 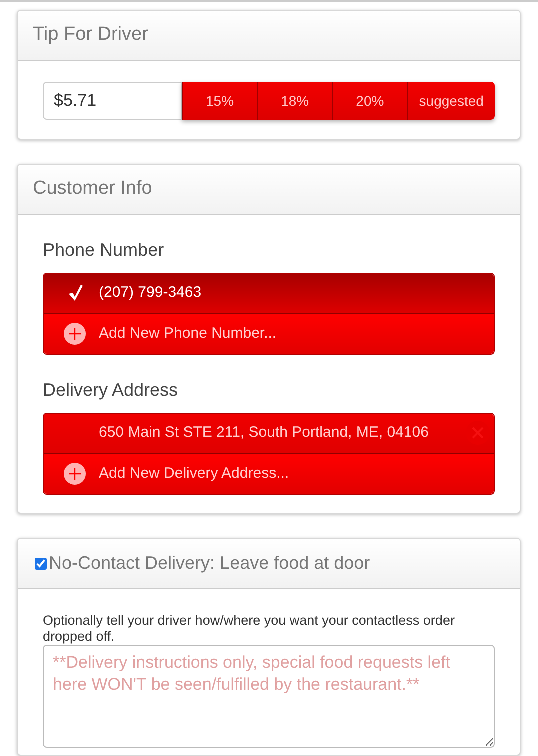 I want to click on hint-text: Optionally tell your driver how/where you want your contactless order dropped off., so click(x=249, y=629).